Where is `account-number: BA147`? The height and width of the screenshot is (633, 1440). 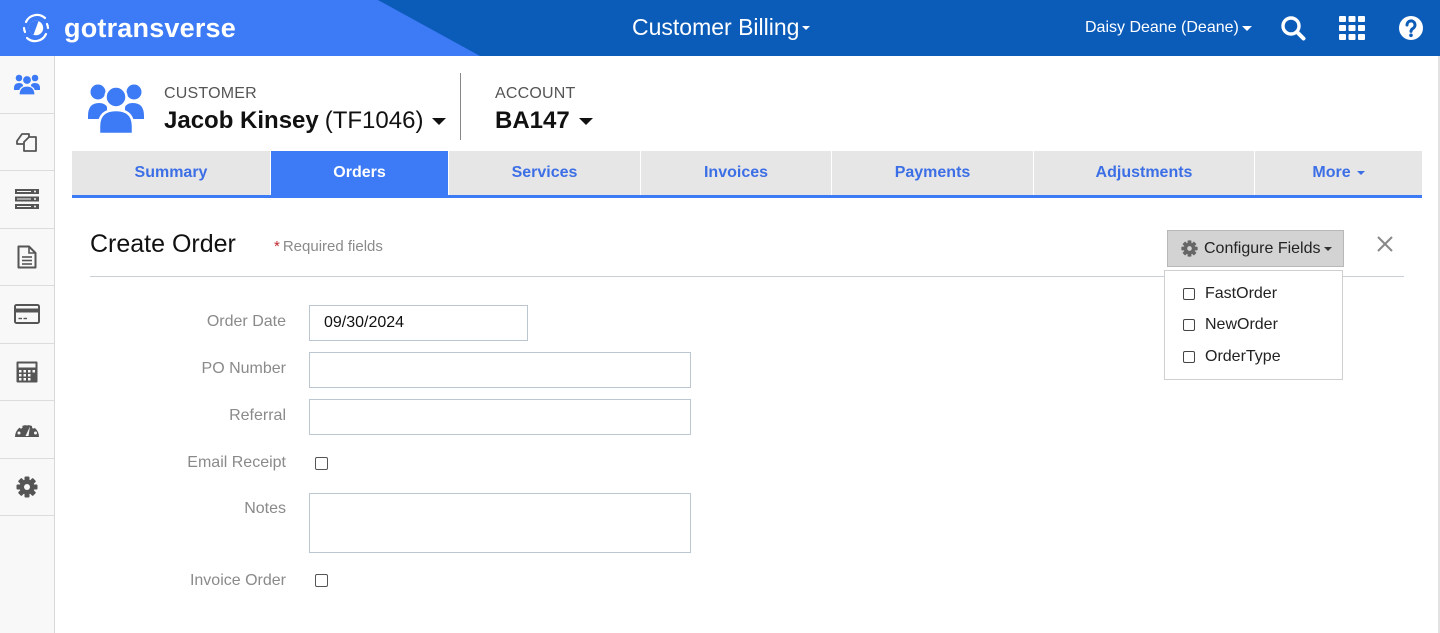 account-number: BA147 is located at coordinates (532, 120).